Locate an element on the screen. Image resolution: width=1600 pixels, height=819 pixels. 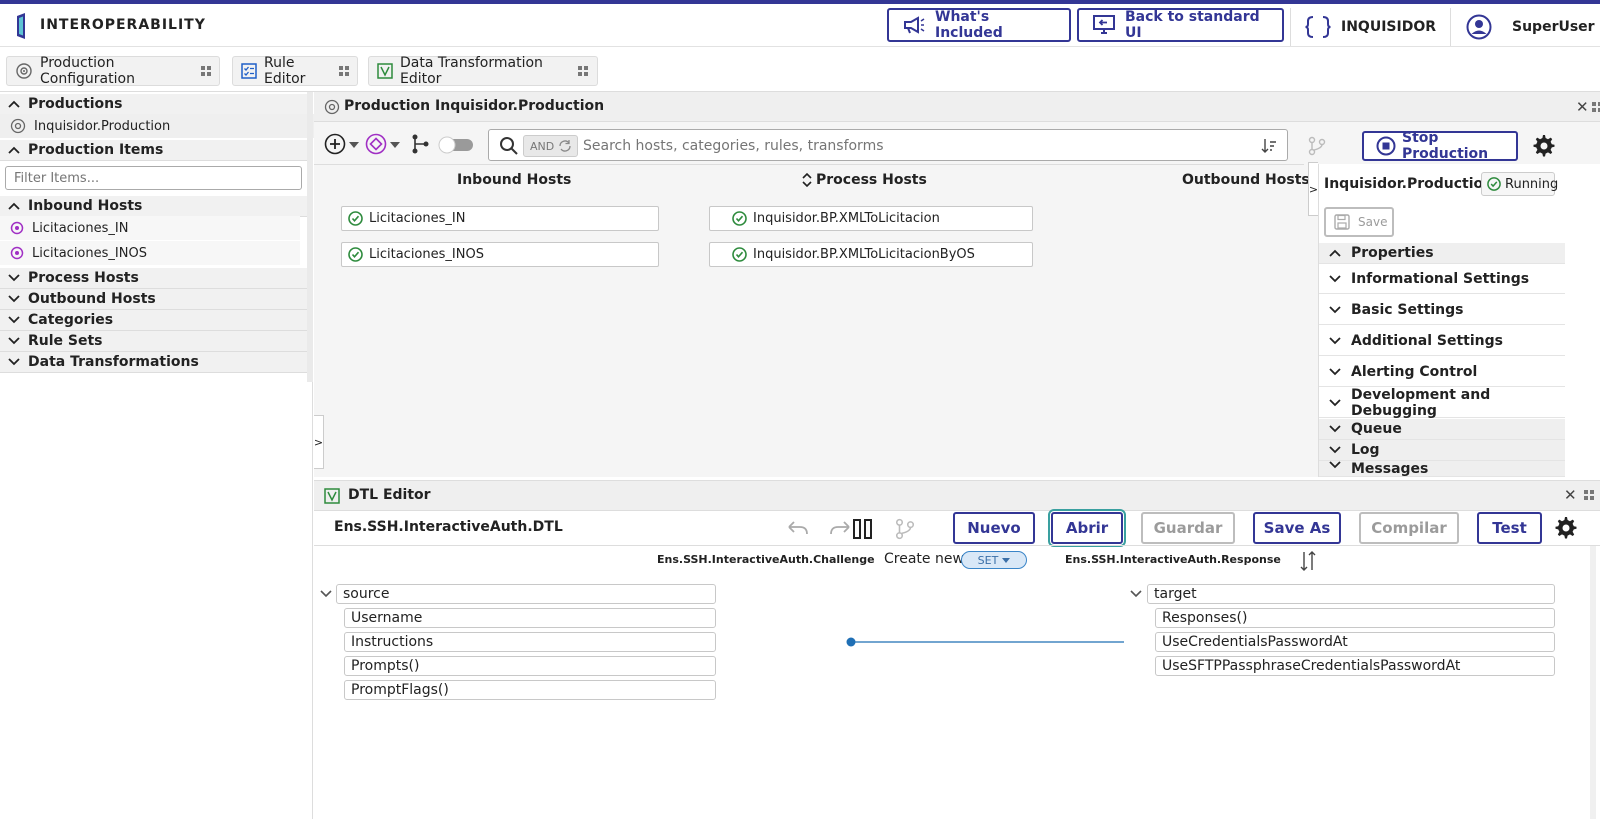
target-field: UseCredentialsPasswordAt is located at coordinates (1355, 642).